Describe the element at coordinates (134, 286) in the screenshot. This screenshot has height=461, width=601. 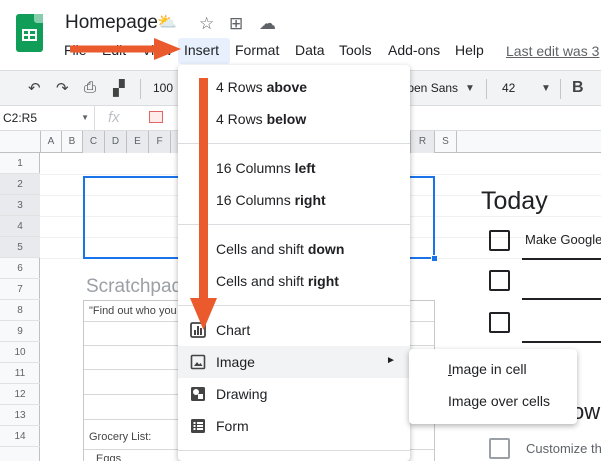
I see `scratchpad-title: Scratchpad` at that location.